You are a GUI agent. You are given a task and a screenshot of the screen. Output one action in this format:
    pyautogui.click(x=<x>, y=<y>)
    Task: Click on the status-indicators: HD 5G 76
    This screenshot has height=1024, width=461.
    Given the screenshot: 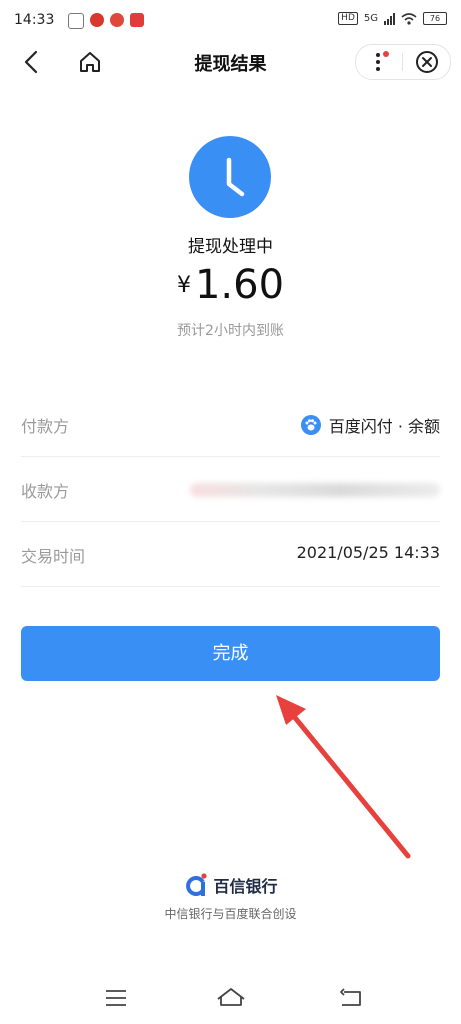 What is the action you would take?
    pyautogui.click(x=392, y=18)
    